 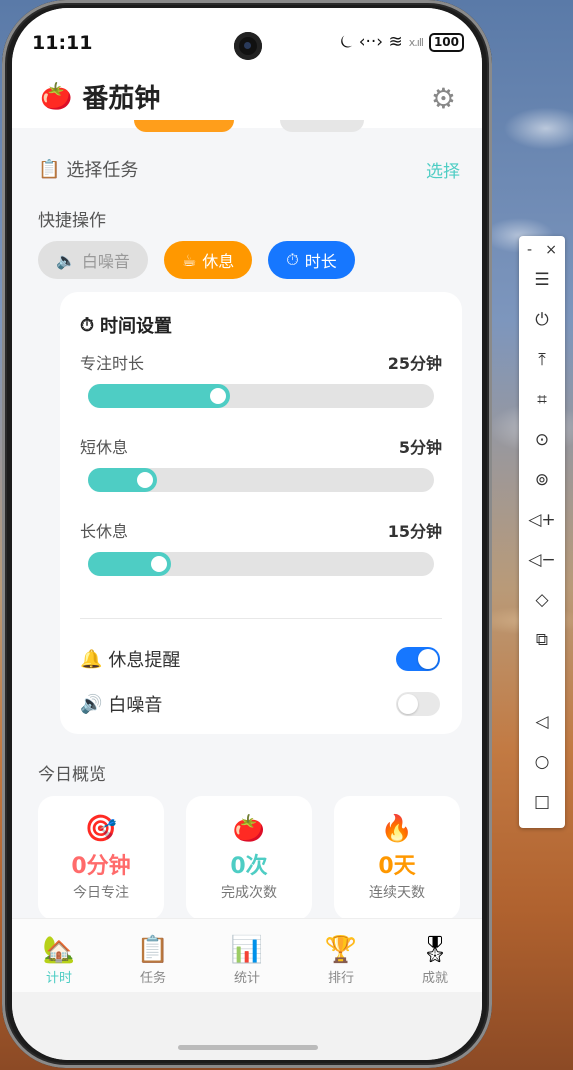 What do you see at coordinates (529, 250) in the screenshot?
I see `minimize-icon: -` at bounding box center [529, 250].